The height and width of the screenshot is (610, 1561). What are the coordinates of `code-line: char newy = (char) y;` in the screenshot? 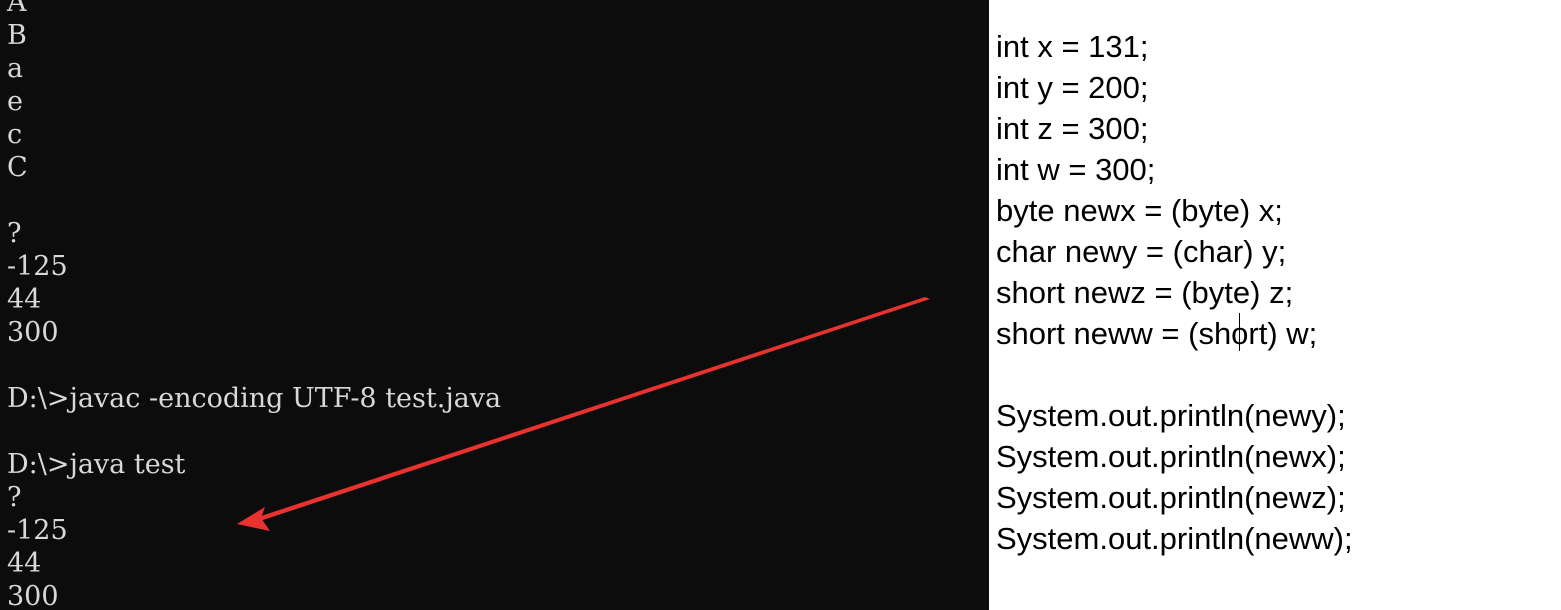 It's located at (1141, 251).